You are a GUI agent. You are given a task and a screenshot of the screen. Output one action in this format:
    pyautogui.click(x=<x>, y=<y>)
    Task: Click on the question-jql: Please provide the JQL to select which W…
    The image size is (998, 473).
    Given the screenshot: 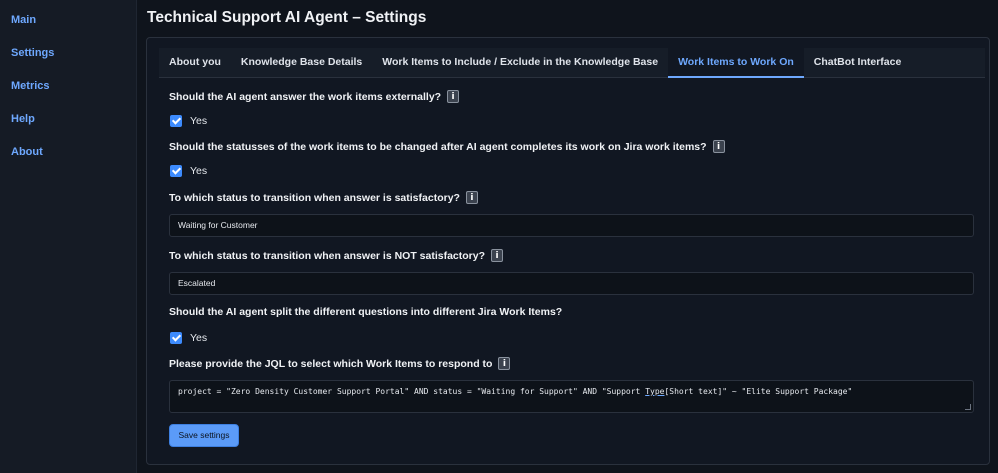 What is the action you would take?
    pyautogui.click(x=340, y=363)
    